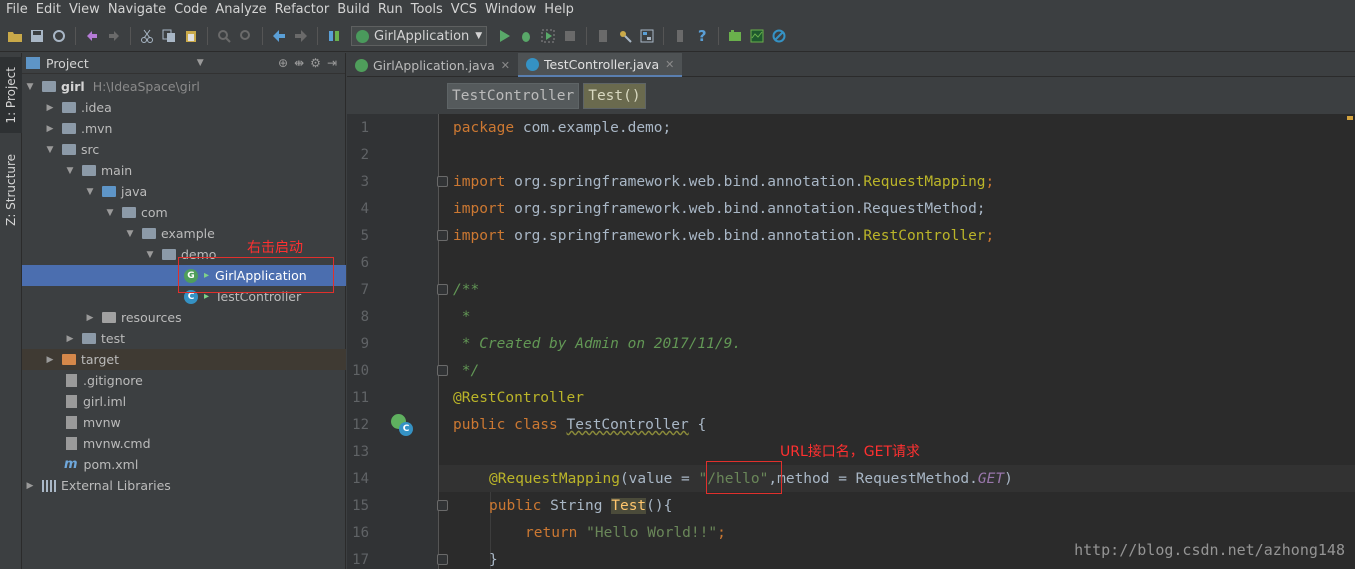 The image size is (1355, 569). I want to click on toolbar-separator, so click(317, 36).